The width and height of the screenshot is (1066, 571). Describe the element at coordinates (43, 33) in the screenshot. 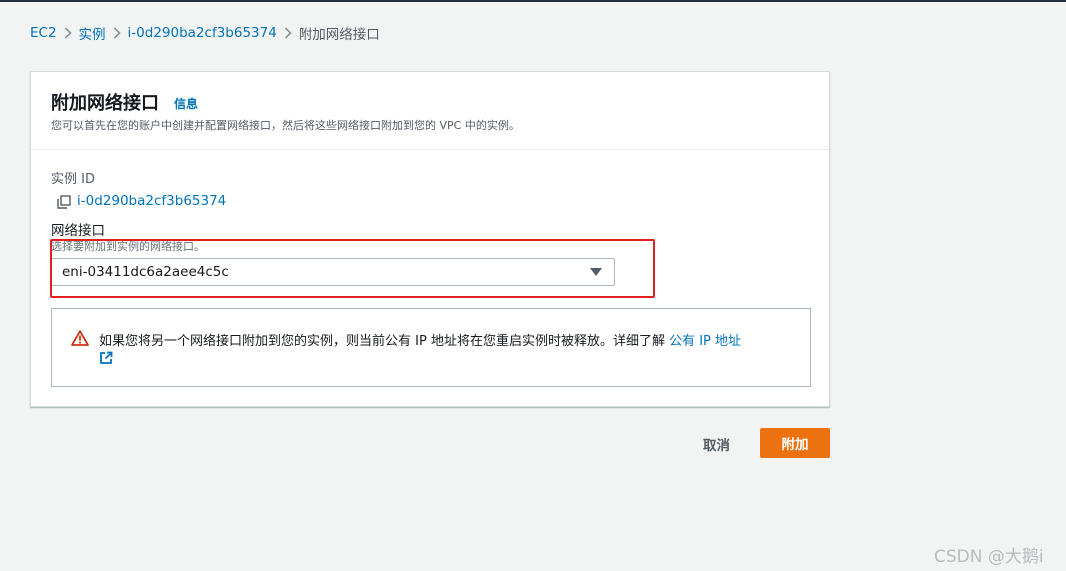

I see `breadcrumb-ec2: EC2` at that location.